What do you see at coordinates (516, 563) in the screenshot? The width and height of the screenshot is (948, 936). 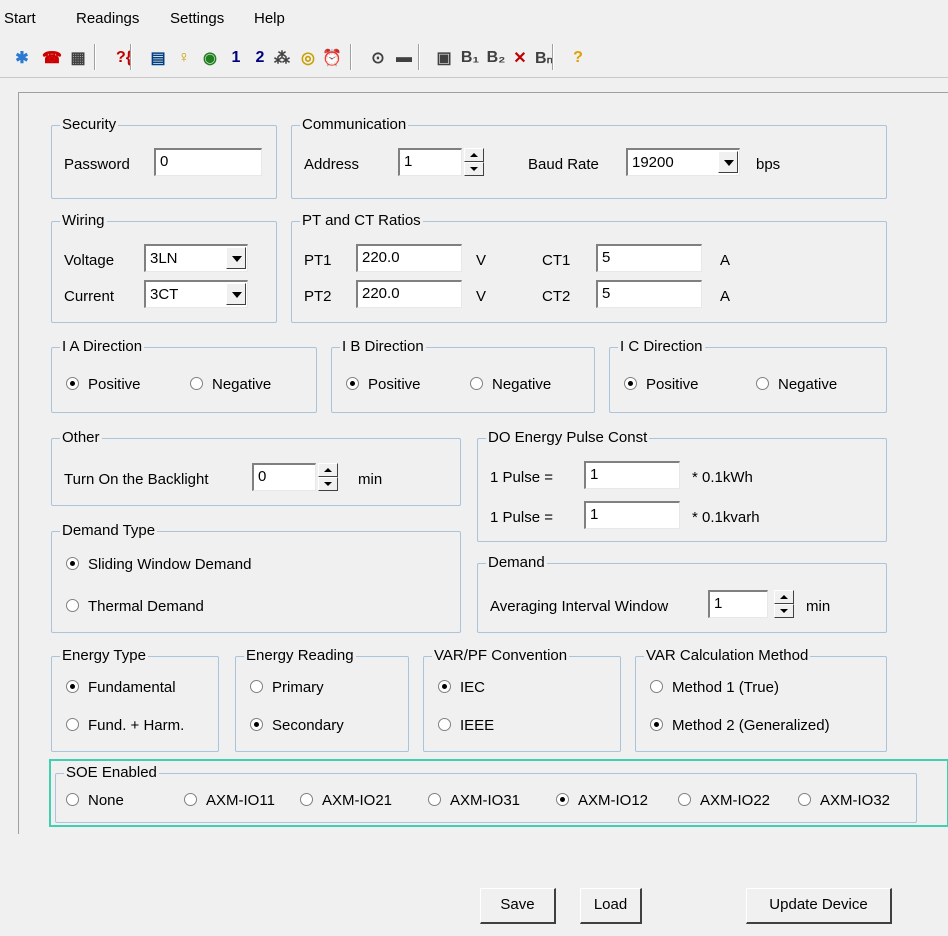 I see `demand-title: Demand` at bounding box center [516, 563].